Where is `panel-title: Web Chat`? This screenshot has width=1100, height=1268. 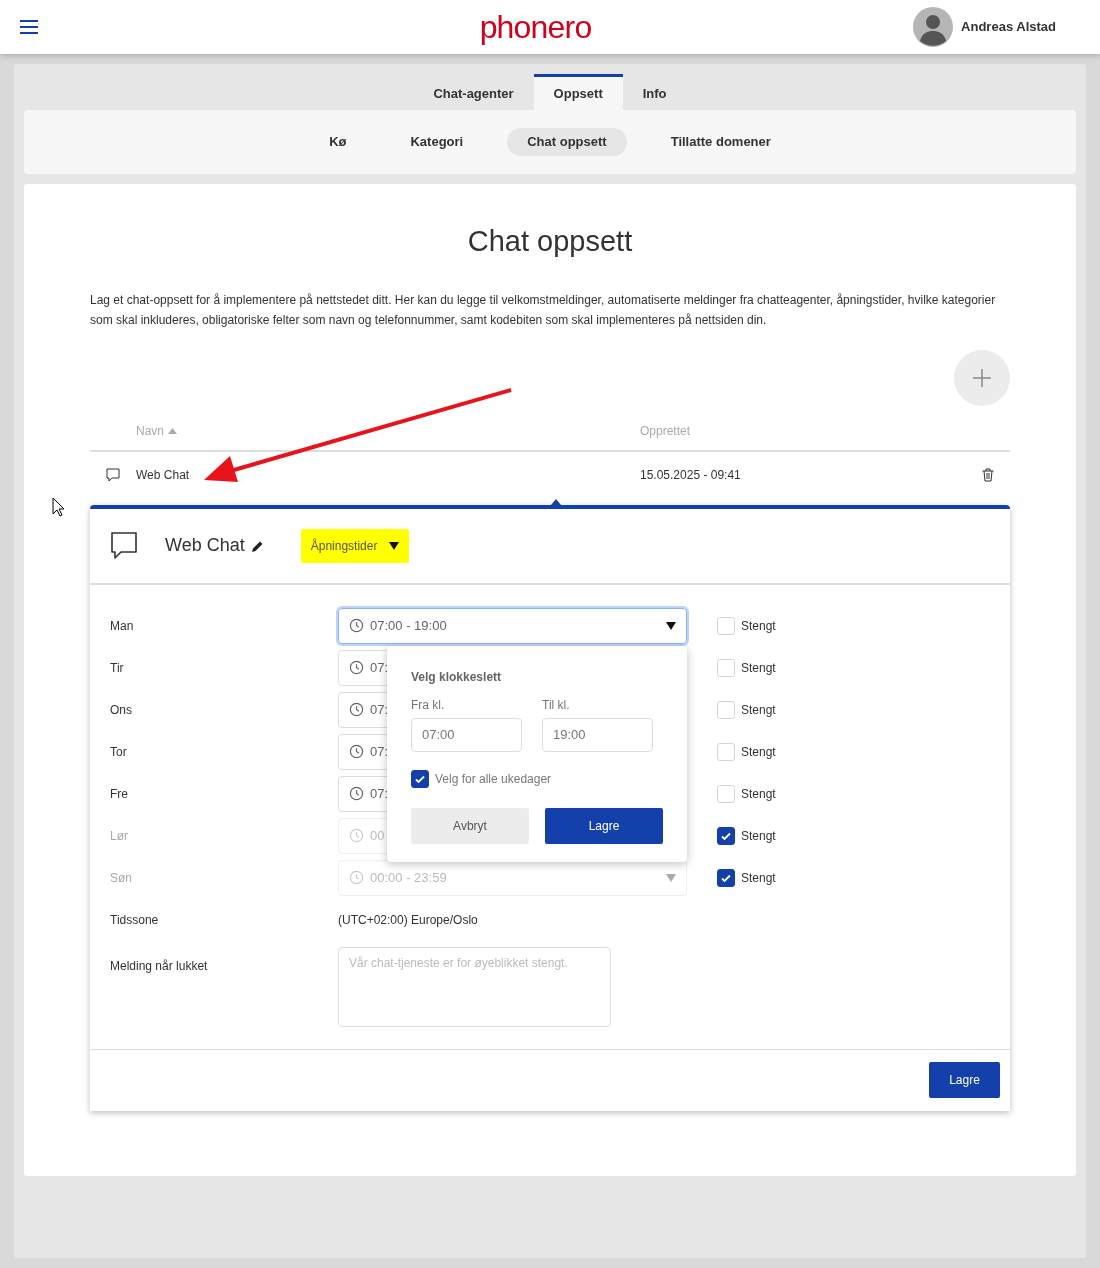
panel-title: Web Chat is located at coordinates (205, 545).